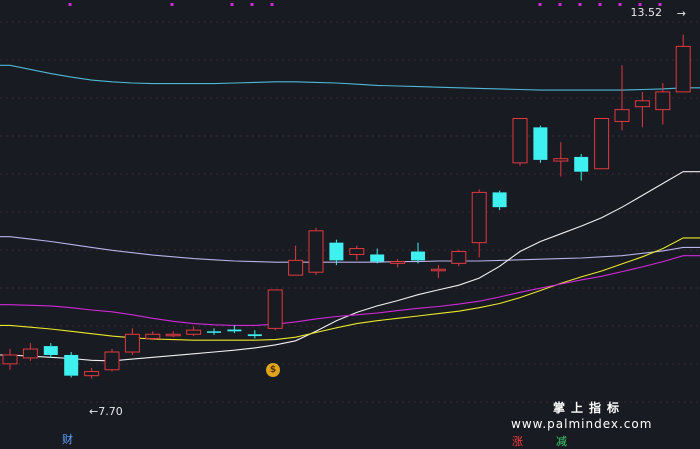 This screenshot has height=449, width=700. Describe the element at coordinates (273, 370) in the screenshot. I see `moneybag-icon: $` at that location.